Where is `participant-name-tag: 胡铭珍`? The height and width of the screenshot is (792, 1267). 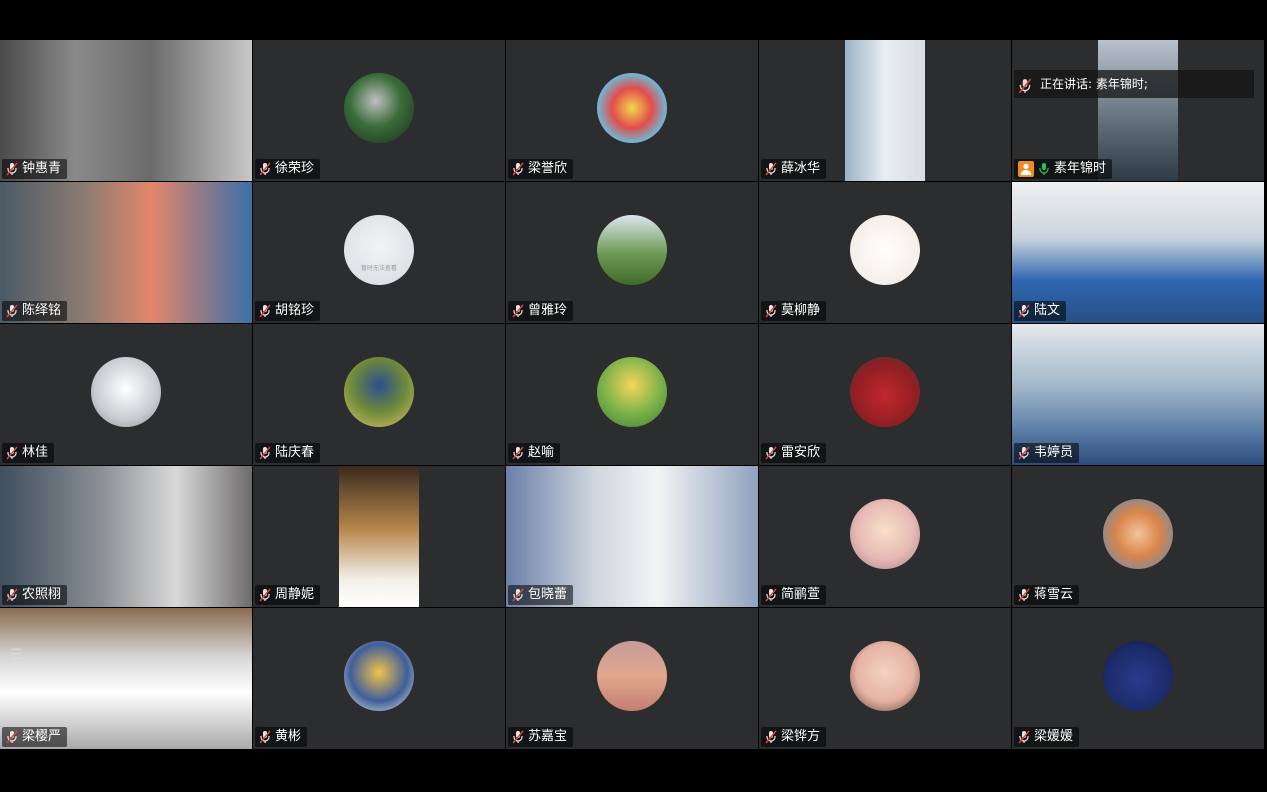 participant-name-tag: 胡铭珍 is located at coordinates (288, 311).